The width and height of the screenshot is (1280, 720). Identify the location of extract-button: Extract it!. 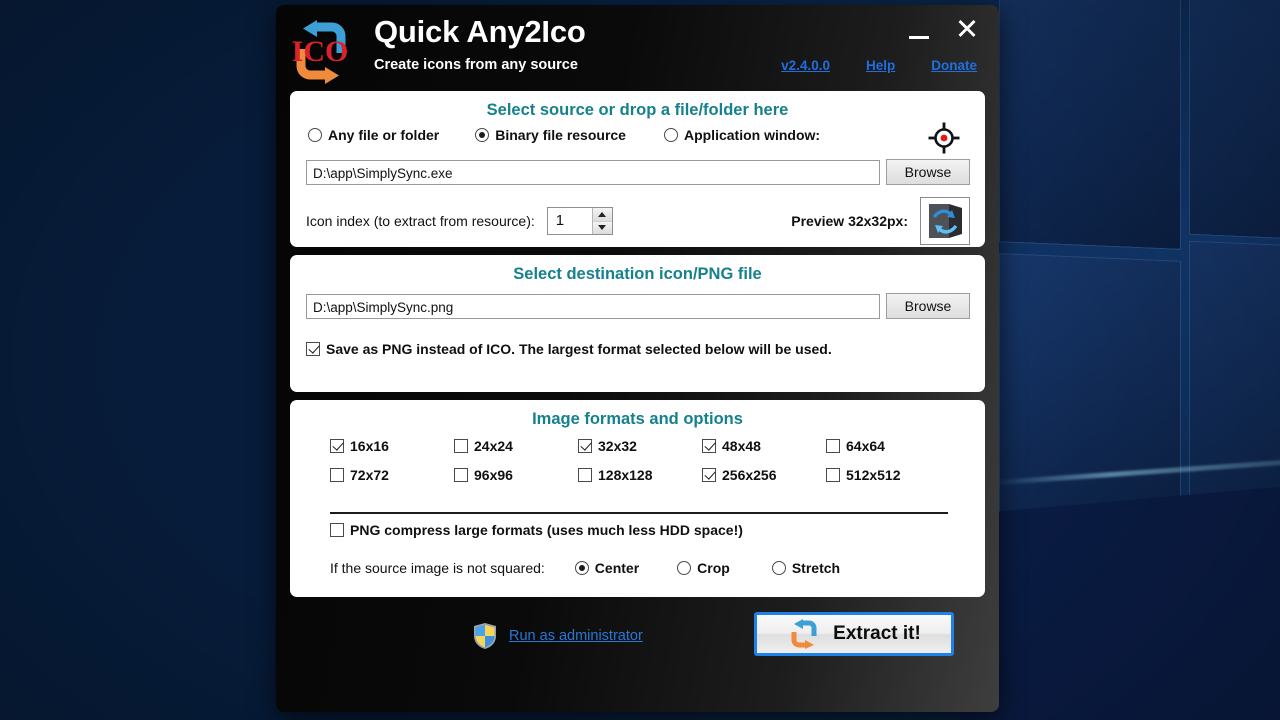
(854, 634).